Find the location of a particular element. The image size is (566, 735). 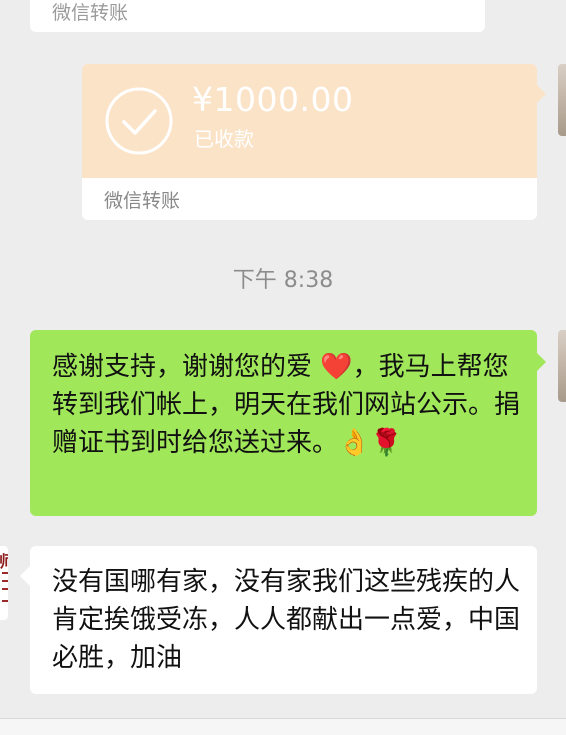

transfer-status: 已收款 is located at coordinates (224, 139).